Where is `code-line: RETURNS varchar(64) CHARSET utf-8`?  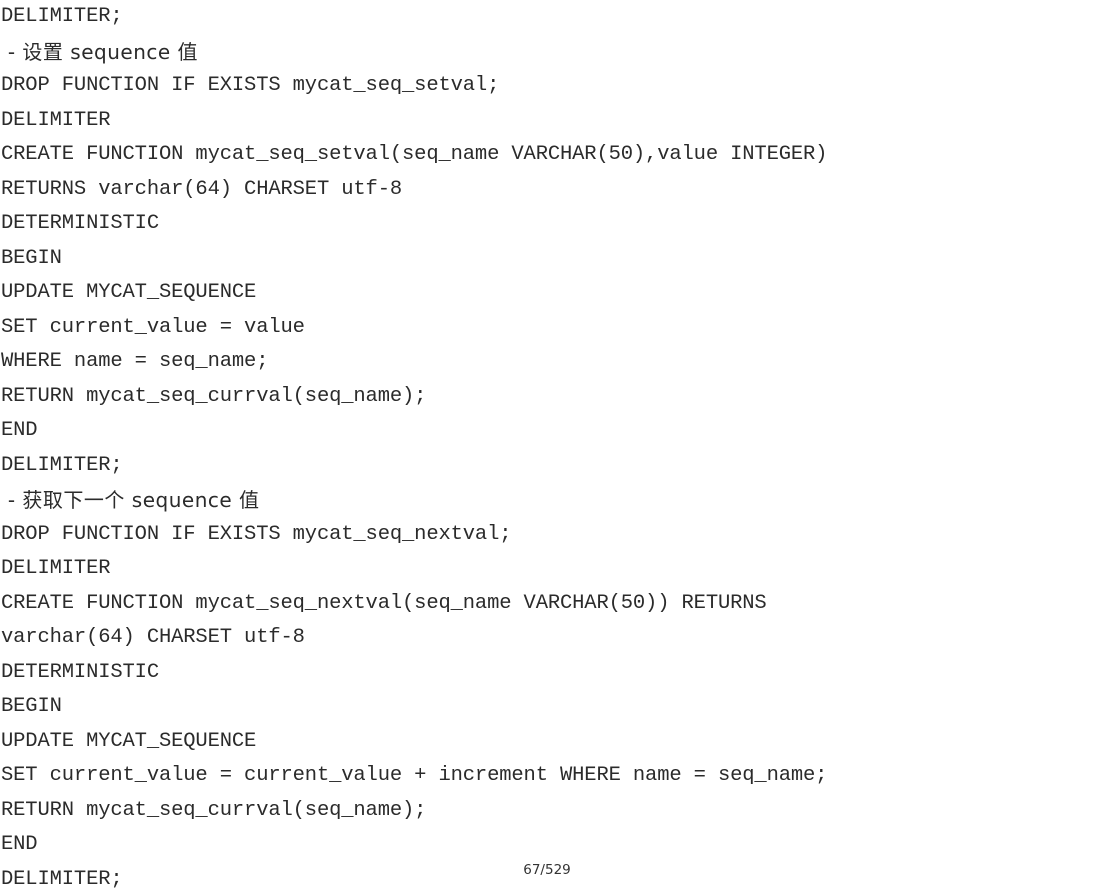 code-line: RETURNS varchar(64) CHARSET utf-8 is located at coordinates (202, 189).